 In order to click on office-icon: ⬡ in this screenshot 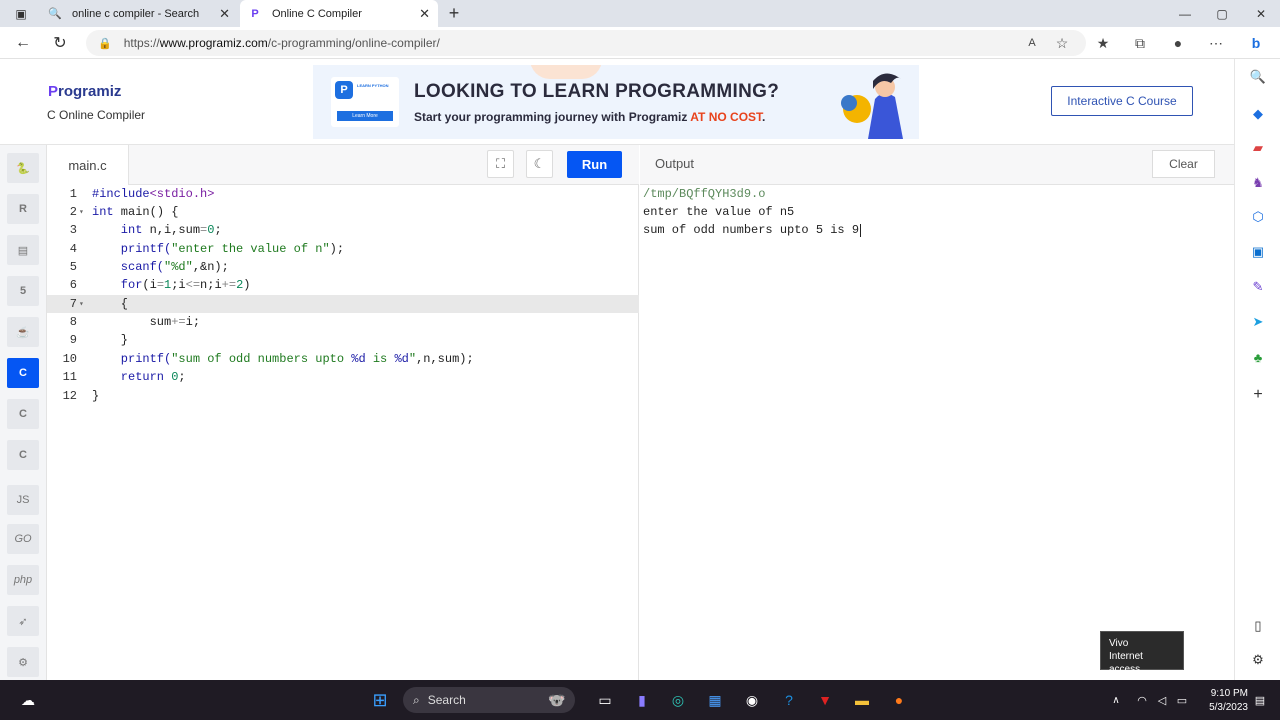, I will do `click(1258, 217)`.